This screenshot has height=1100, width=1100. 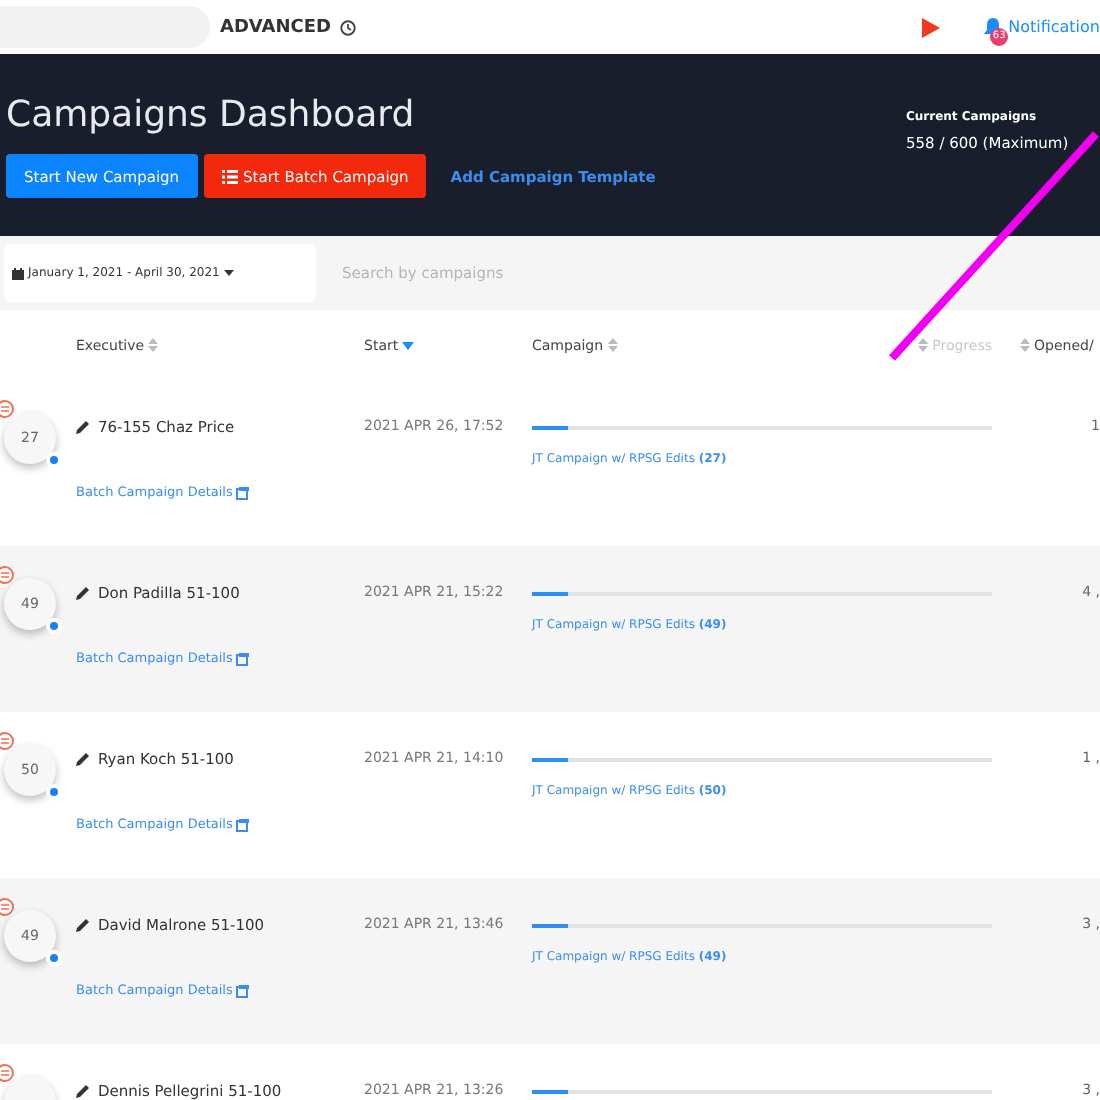 I want to click on mode-label: ADVANCED, so click(x=276, y=27).